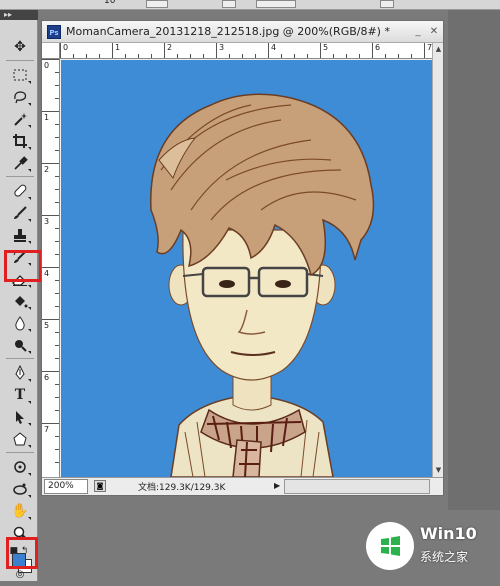 This screenshot has height=586, width=500. What do you see at coordinates (434, 32) in the screenshot?
I see `close-icon: ✕` at bounding box center [434, 32].